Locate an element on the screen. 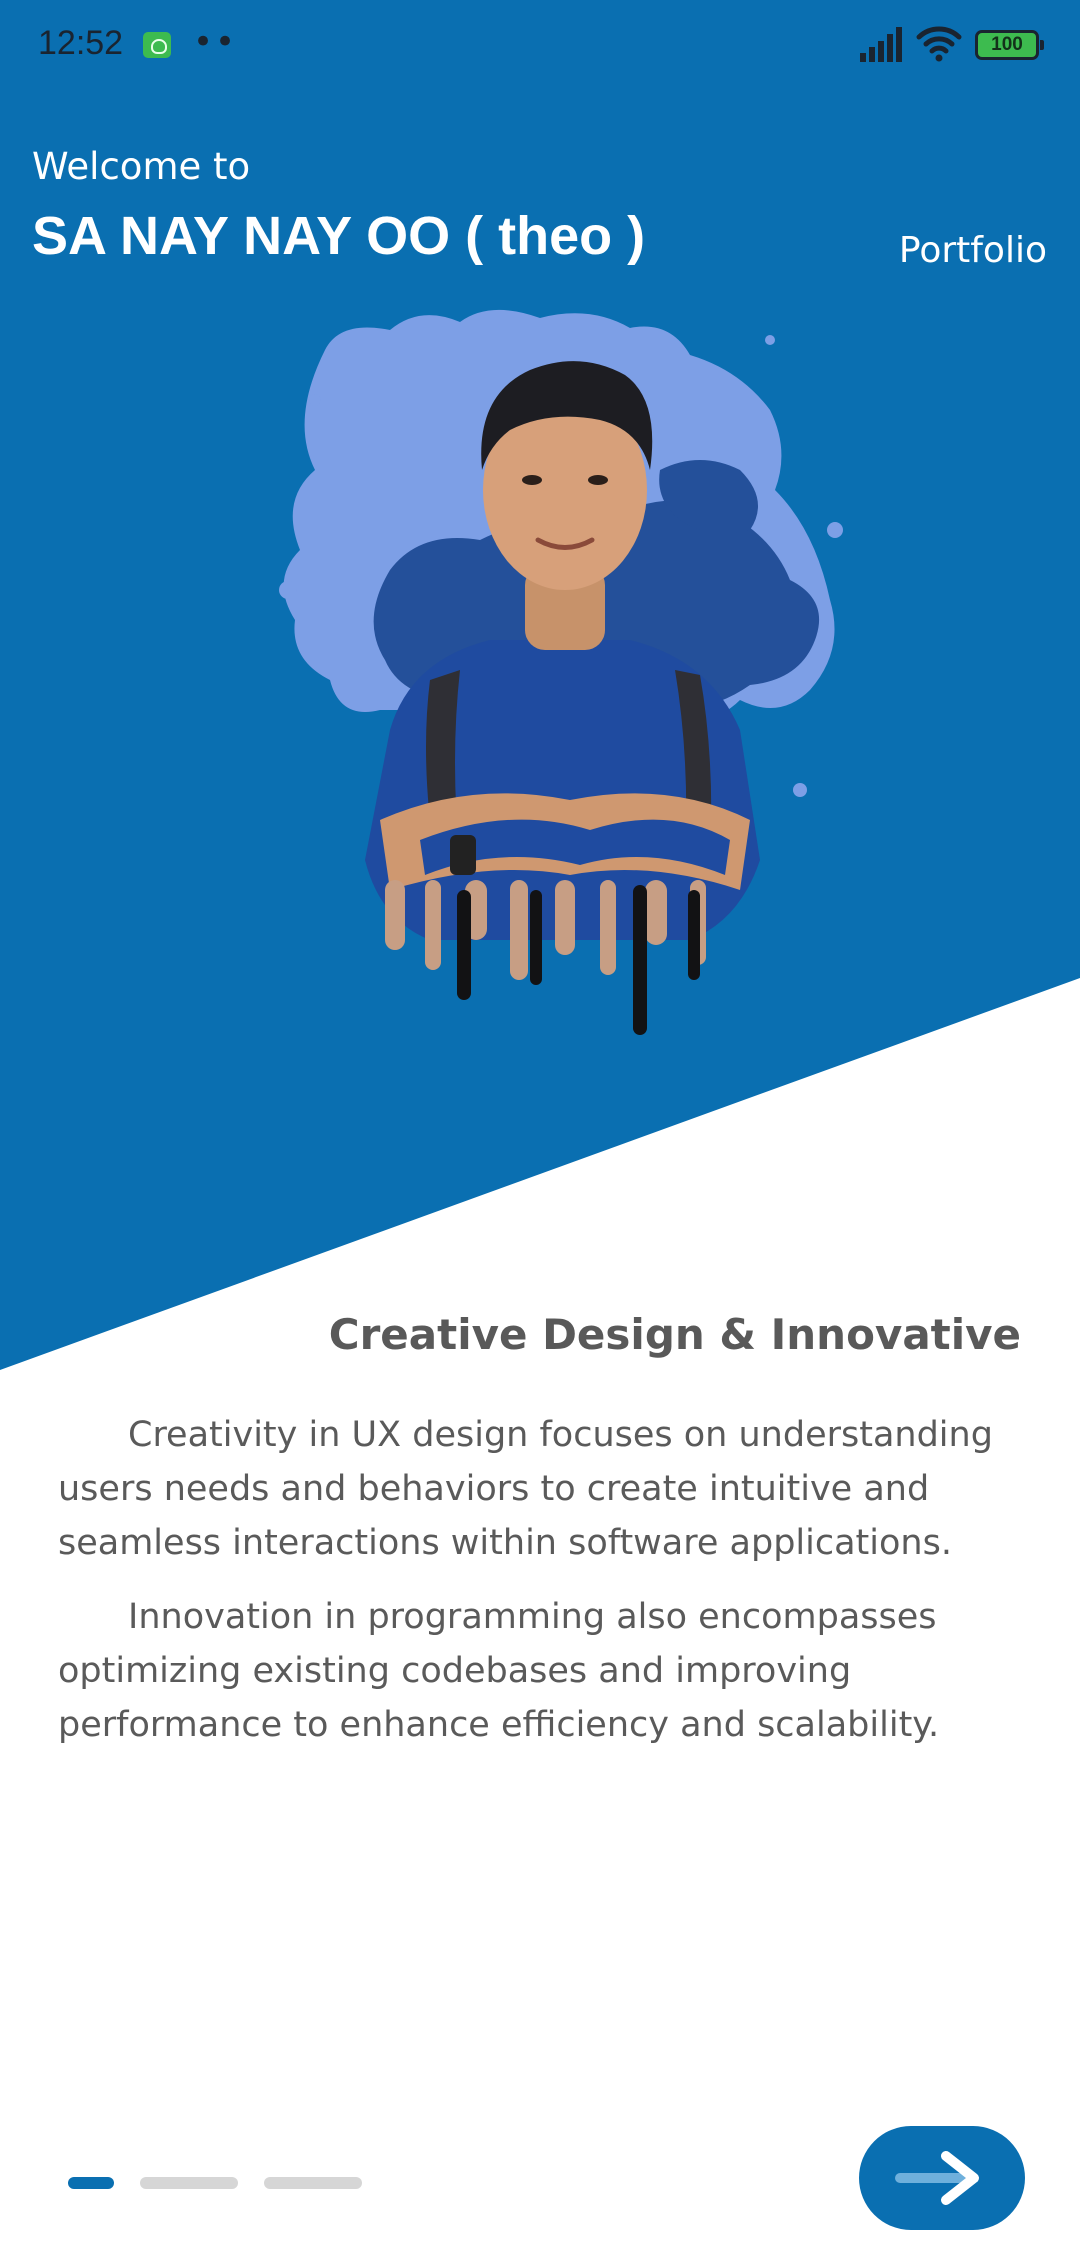 This screenshot has width=1080, height=2244. owner-name: SA NAY NAY OO ( theo ) is located at coordinates (339, 236).